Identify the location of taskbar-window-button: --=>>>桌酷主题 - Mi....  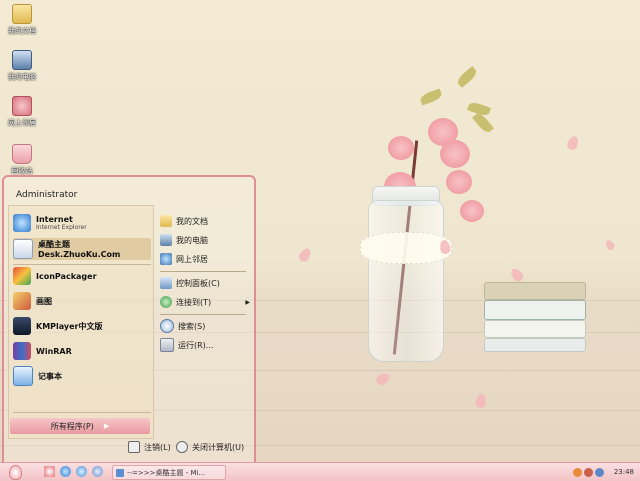
(169, 472).